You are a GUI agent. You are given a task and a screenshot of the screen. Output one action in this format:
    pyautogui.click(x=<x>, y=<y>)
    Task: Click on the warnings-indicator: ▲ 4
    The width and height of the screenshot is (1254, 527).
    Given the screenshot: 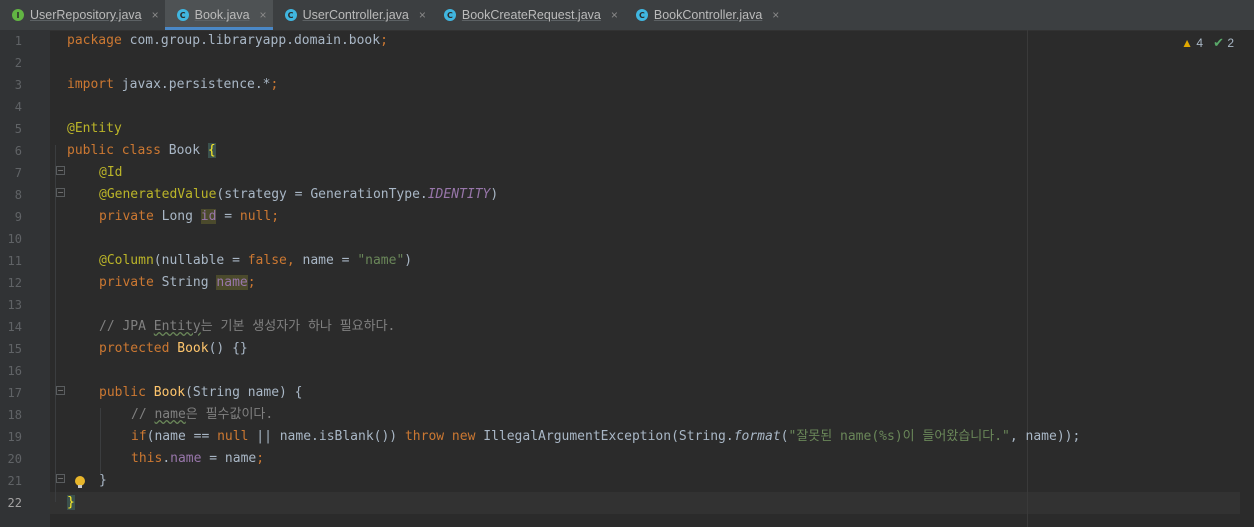 What is the action you would take?
    pyautogui.click(x=1192, y=43)
    